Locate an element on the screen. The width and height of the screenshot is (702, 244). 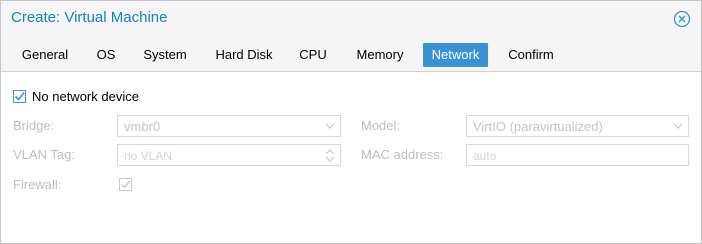
no-network-checkbox is located at coordinates (19, 96).